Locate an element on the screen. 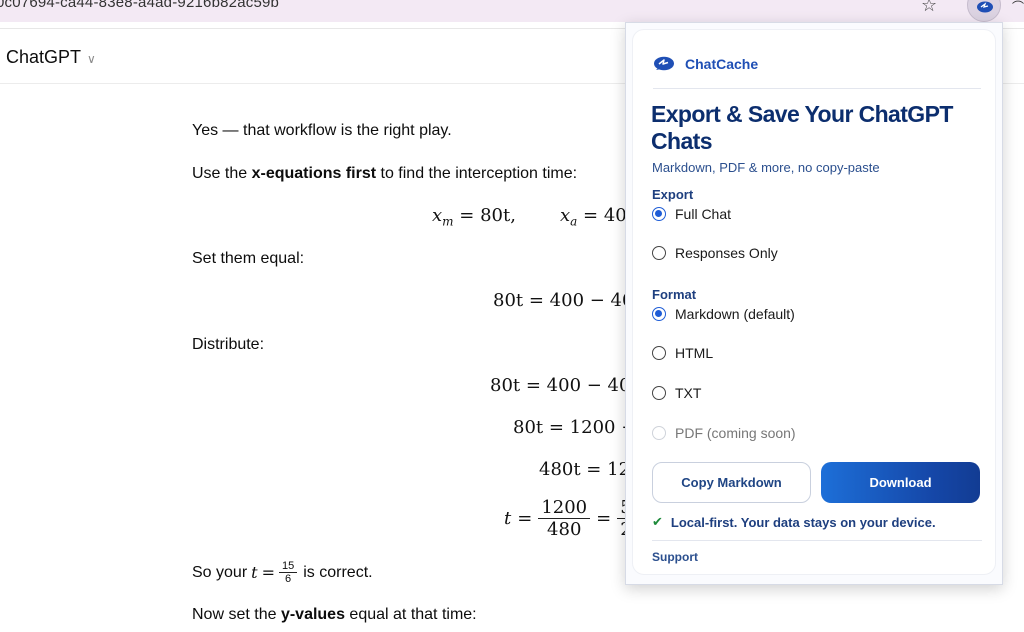  radio-responses-only: Responses Only is located at coordinates (715, 253).